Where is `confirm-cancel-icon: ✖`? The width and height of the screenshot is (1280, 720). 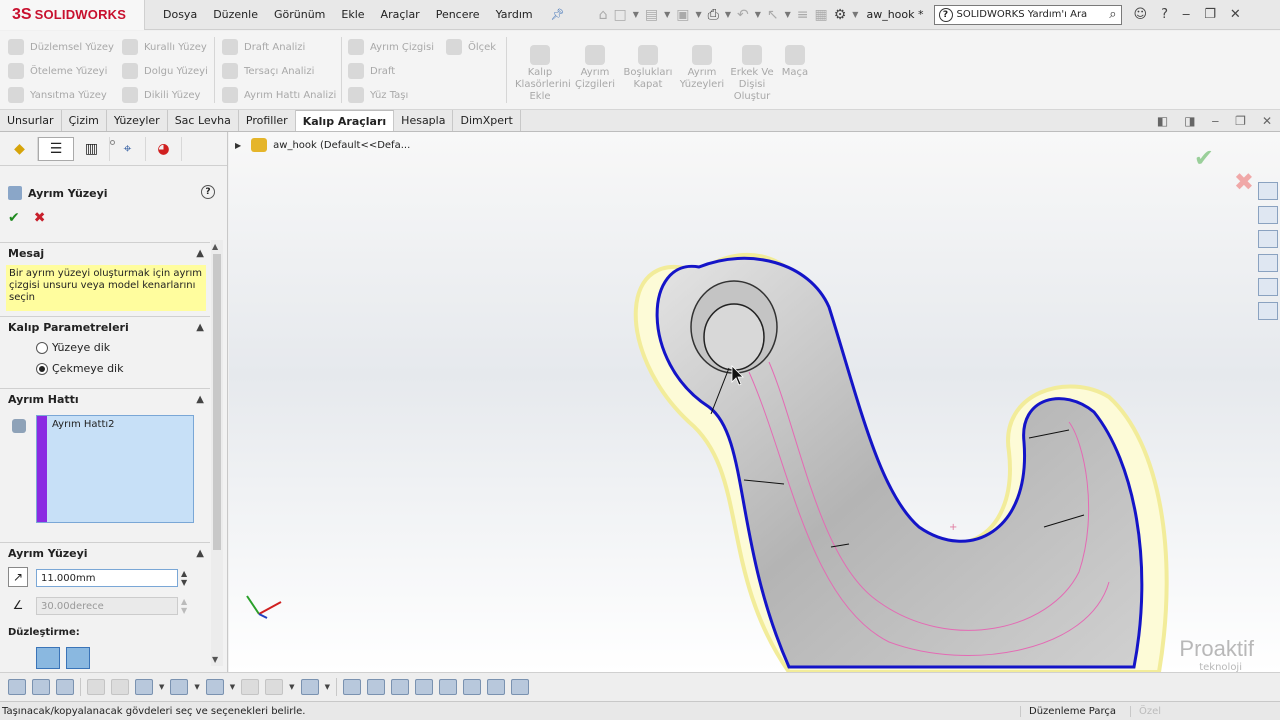 confirm-cancel-icon: ✖ is located at coordinates (1244, 182).